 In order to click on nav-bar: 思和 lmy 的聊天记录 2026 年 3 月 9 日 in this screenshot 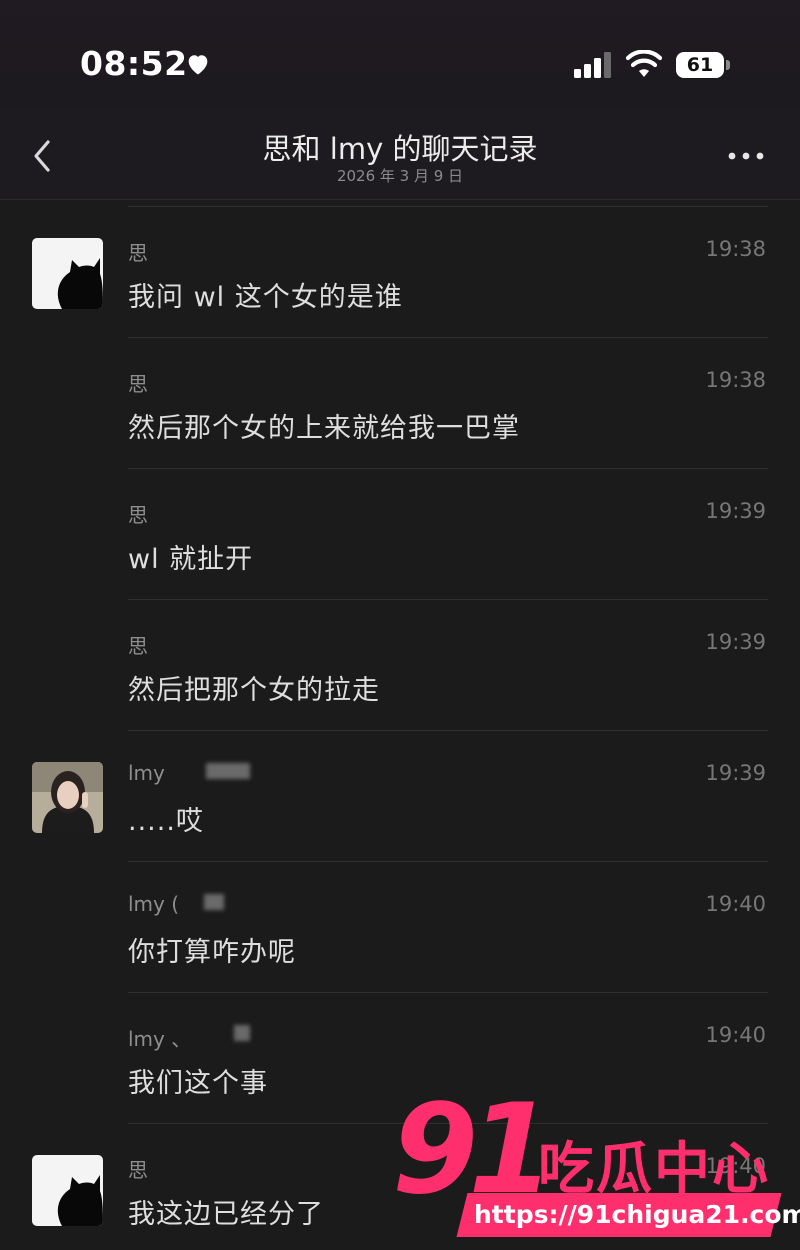, I will do `click(400, 155)`.